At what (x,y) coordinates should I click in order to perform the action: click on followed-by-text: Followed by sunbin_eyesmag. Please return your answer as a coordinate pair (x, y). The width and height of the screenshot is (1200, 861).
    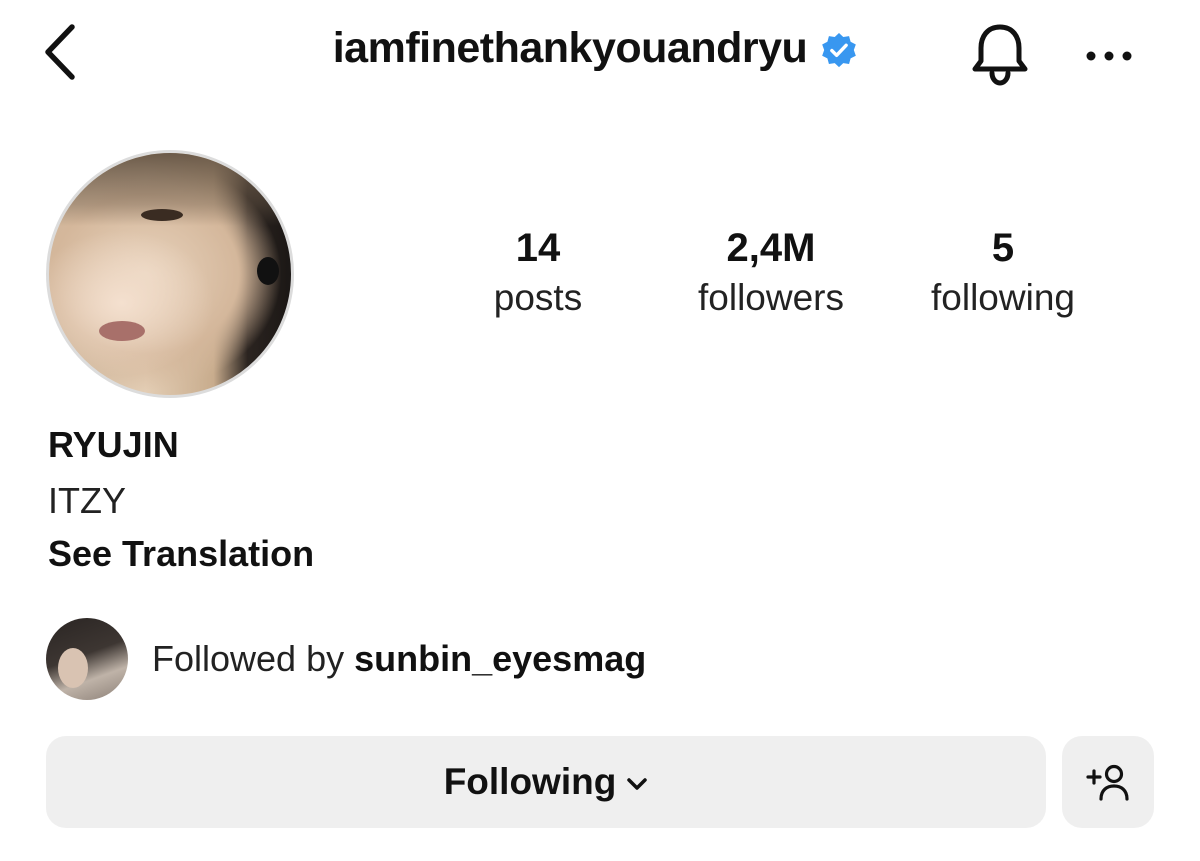
    Looking at the image, I should click on (399, 659).